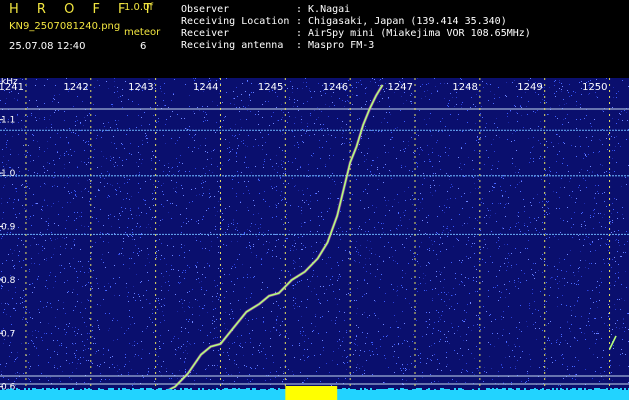  Describe the element at coordinates (335, 87) in the screenshot. I see `x-tick-label: 1246` at that location.